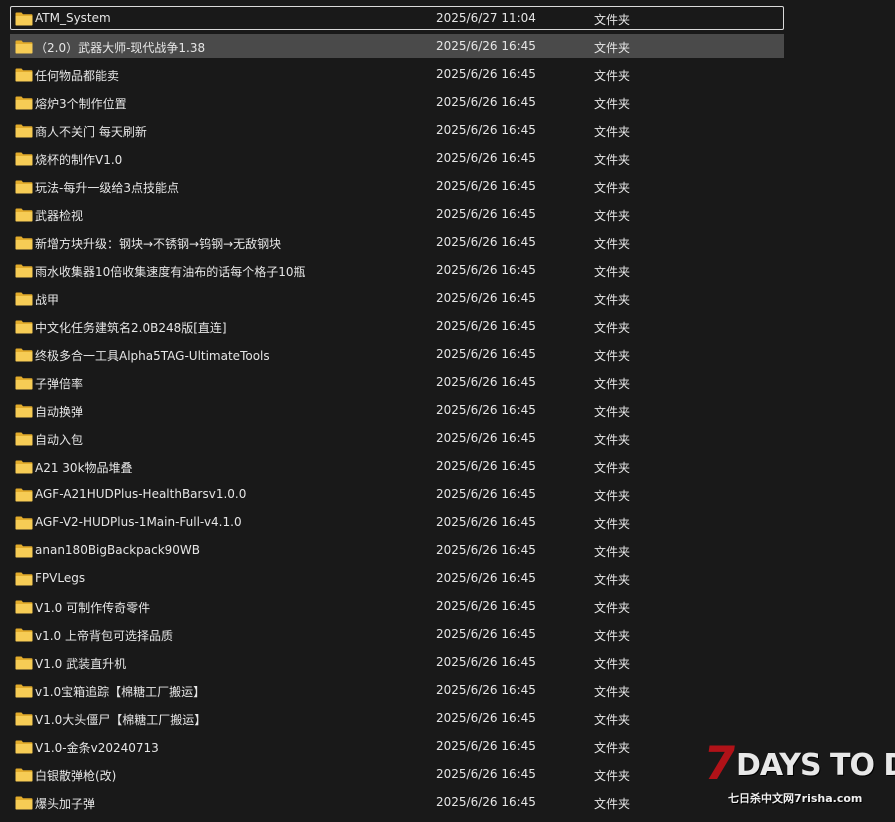 The image size is (895, 822). I want to click on file-row-23: V1.0 武装直升机 2025/6/26 16:45 文件夹, so click(397, 662).